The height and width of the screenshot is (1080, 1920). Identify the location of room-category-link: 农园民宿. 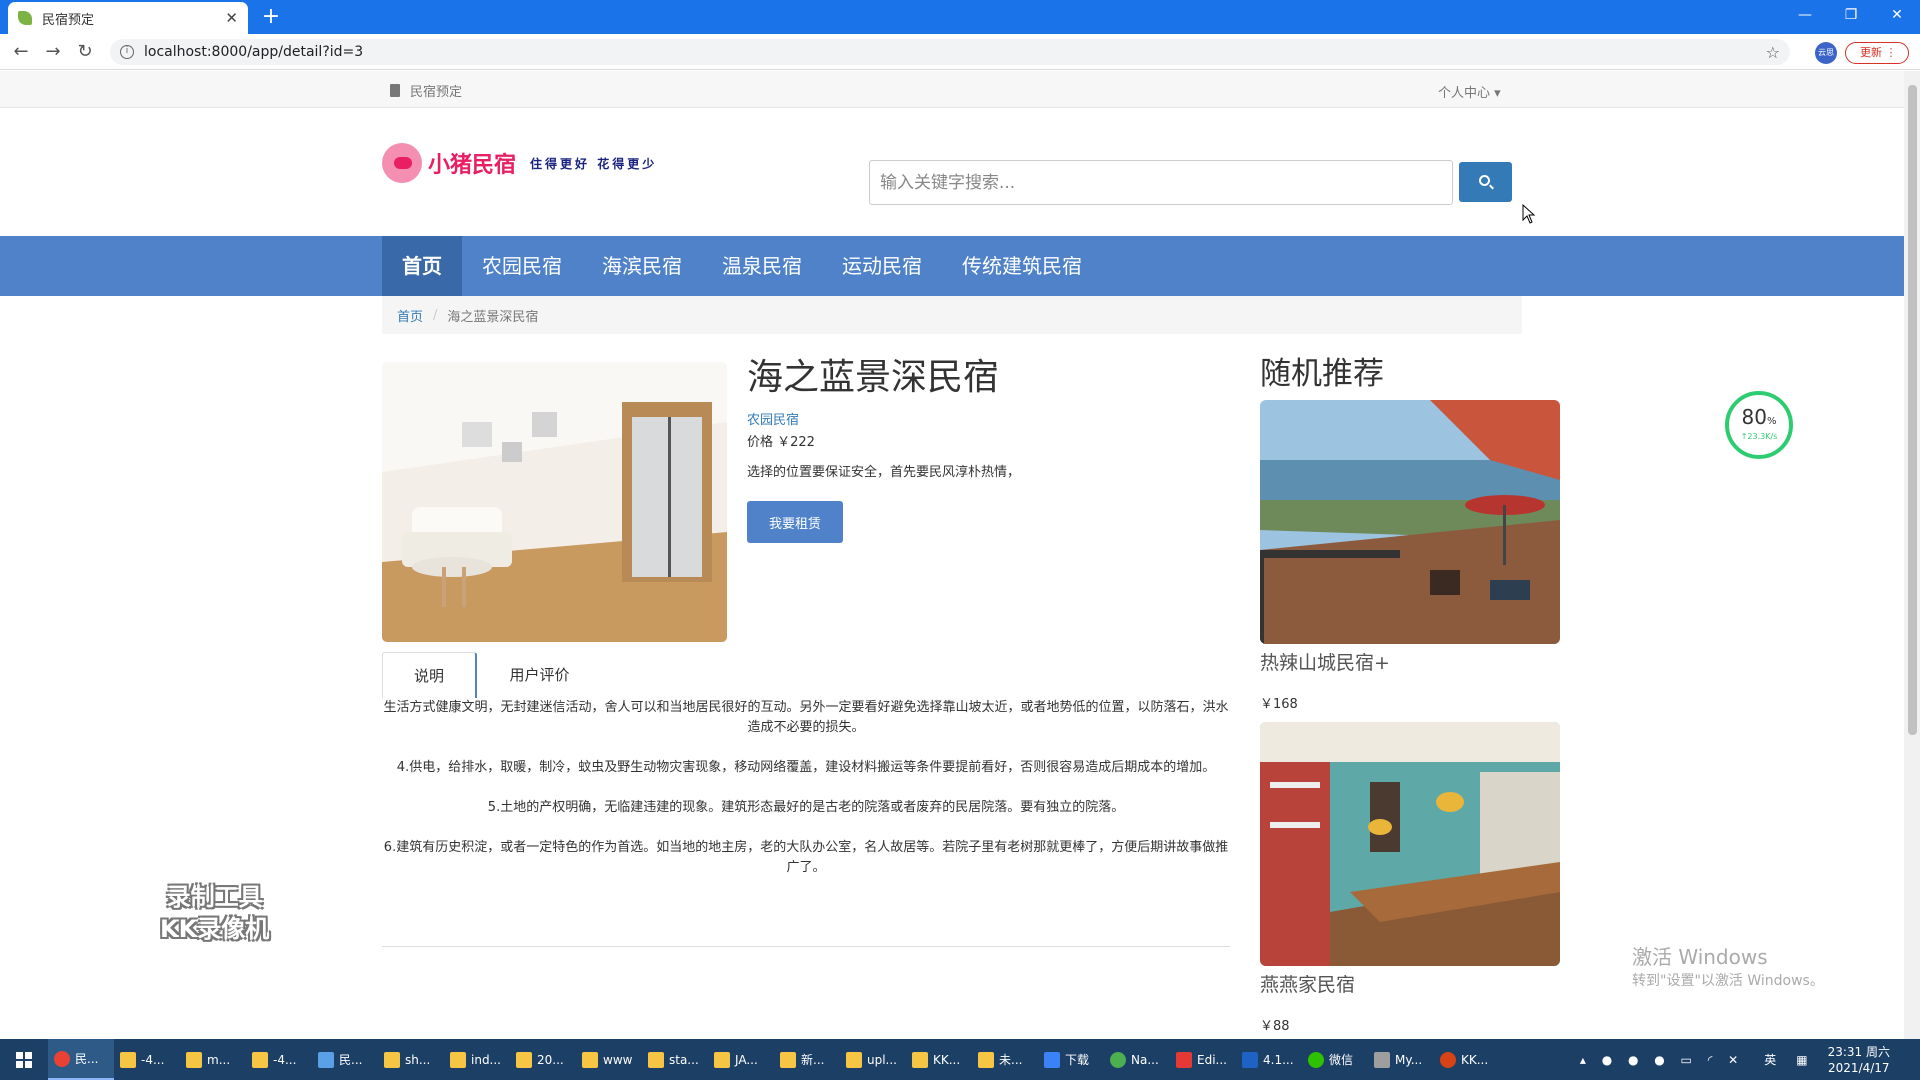
(773, 418).